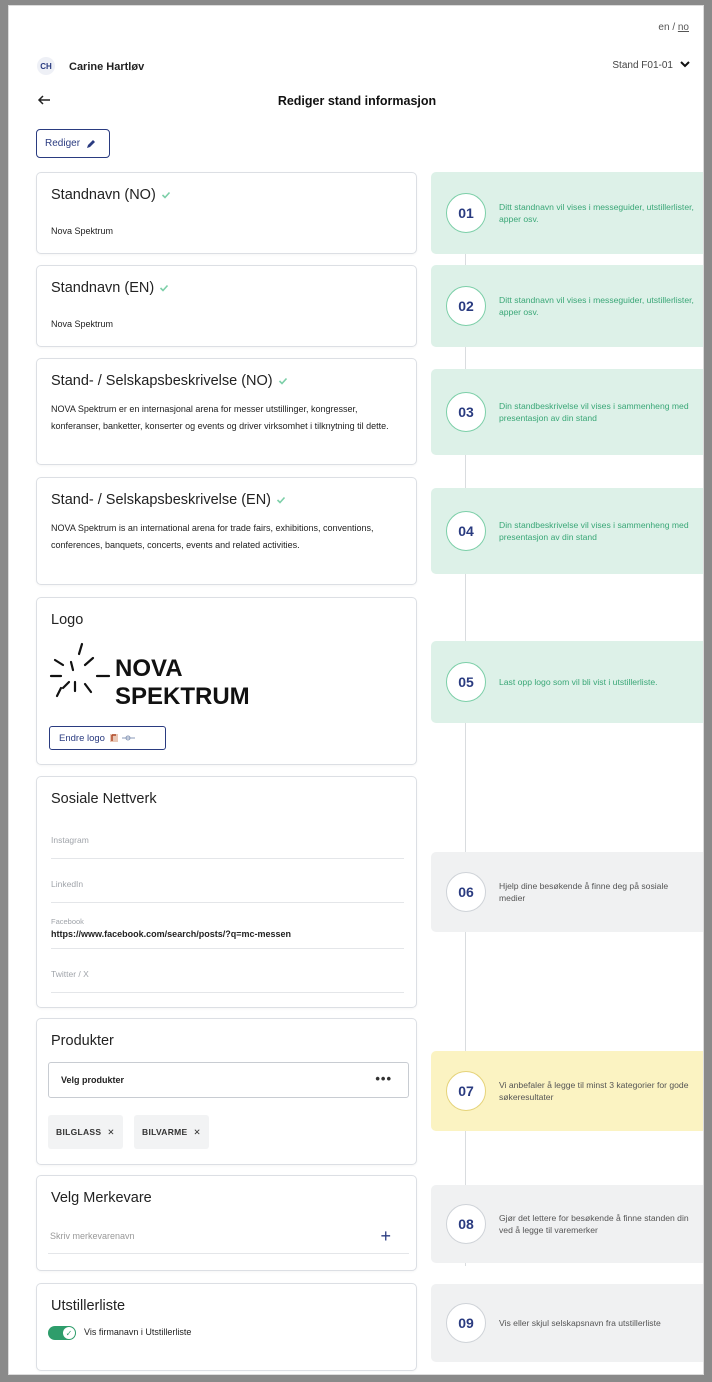  What do you see at coordinates (466, 412) in the screenshot?
I see `step-number: 03` at bounding box center [466, 412].